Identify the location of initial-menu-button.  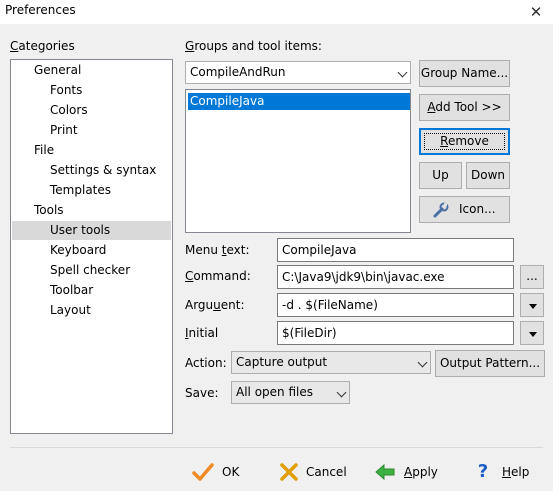
(532, 333).